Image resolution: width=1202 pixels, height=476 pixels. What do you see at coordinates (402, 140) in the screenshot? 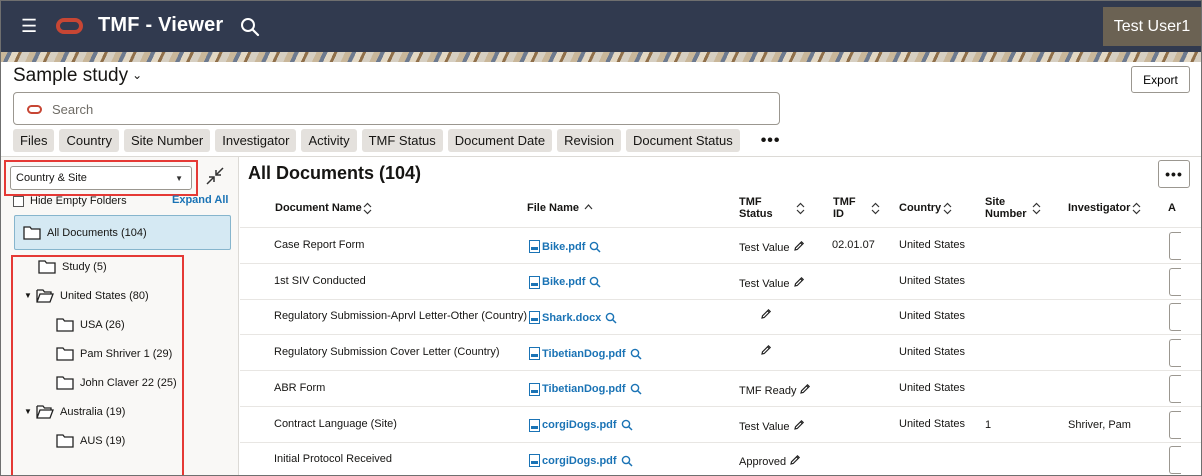
I see `filter-chip-tmf-status: TMF Status` at bounding box center [402, 140].